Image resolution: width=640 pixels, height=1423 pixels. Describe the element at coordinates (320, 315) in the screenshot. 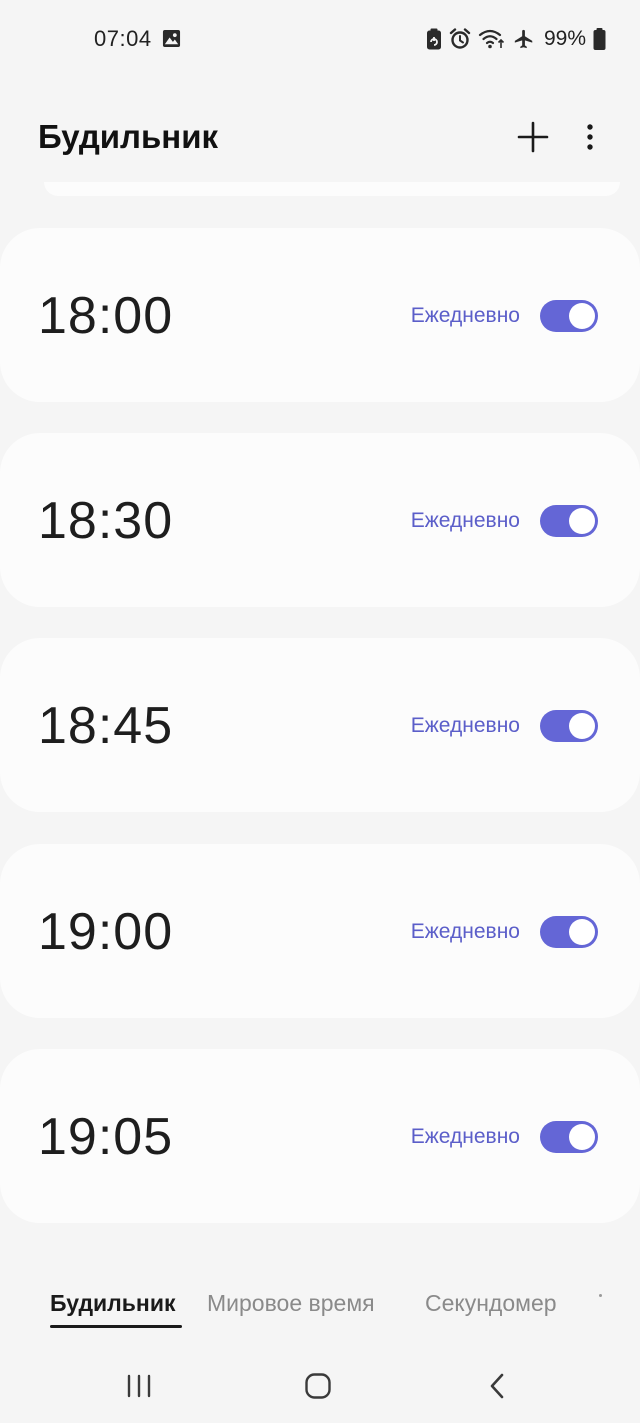

I see `alarm-card: 18:00 Ежедневно` at that location.